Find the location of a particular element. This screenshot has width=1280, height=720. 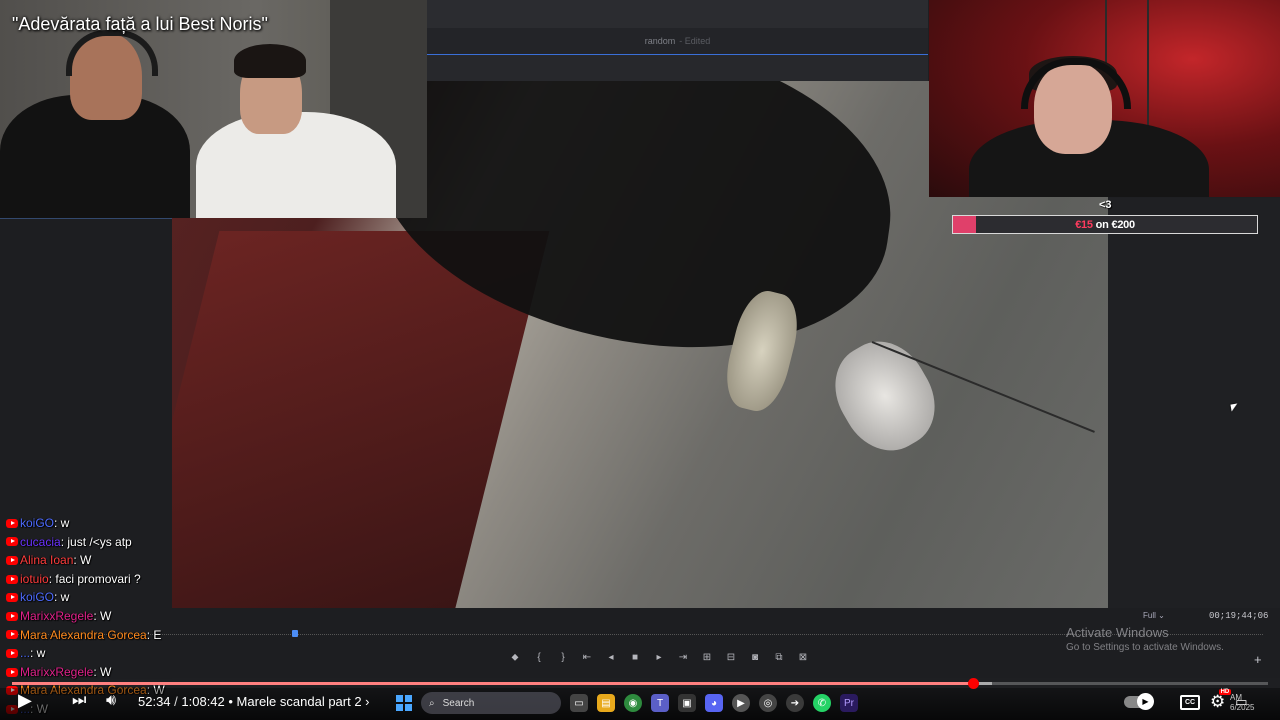

goal-connector: on is located at coordinates (1102, 224).